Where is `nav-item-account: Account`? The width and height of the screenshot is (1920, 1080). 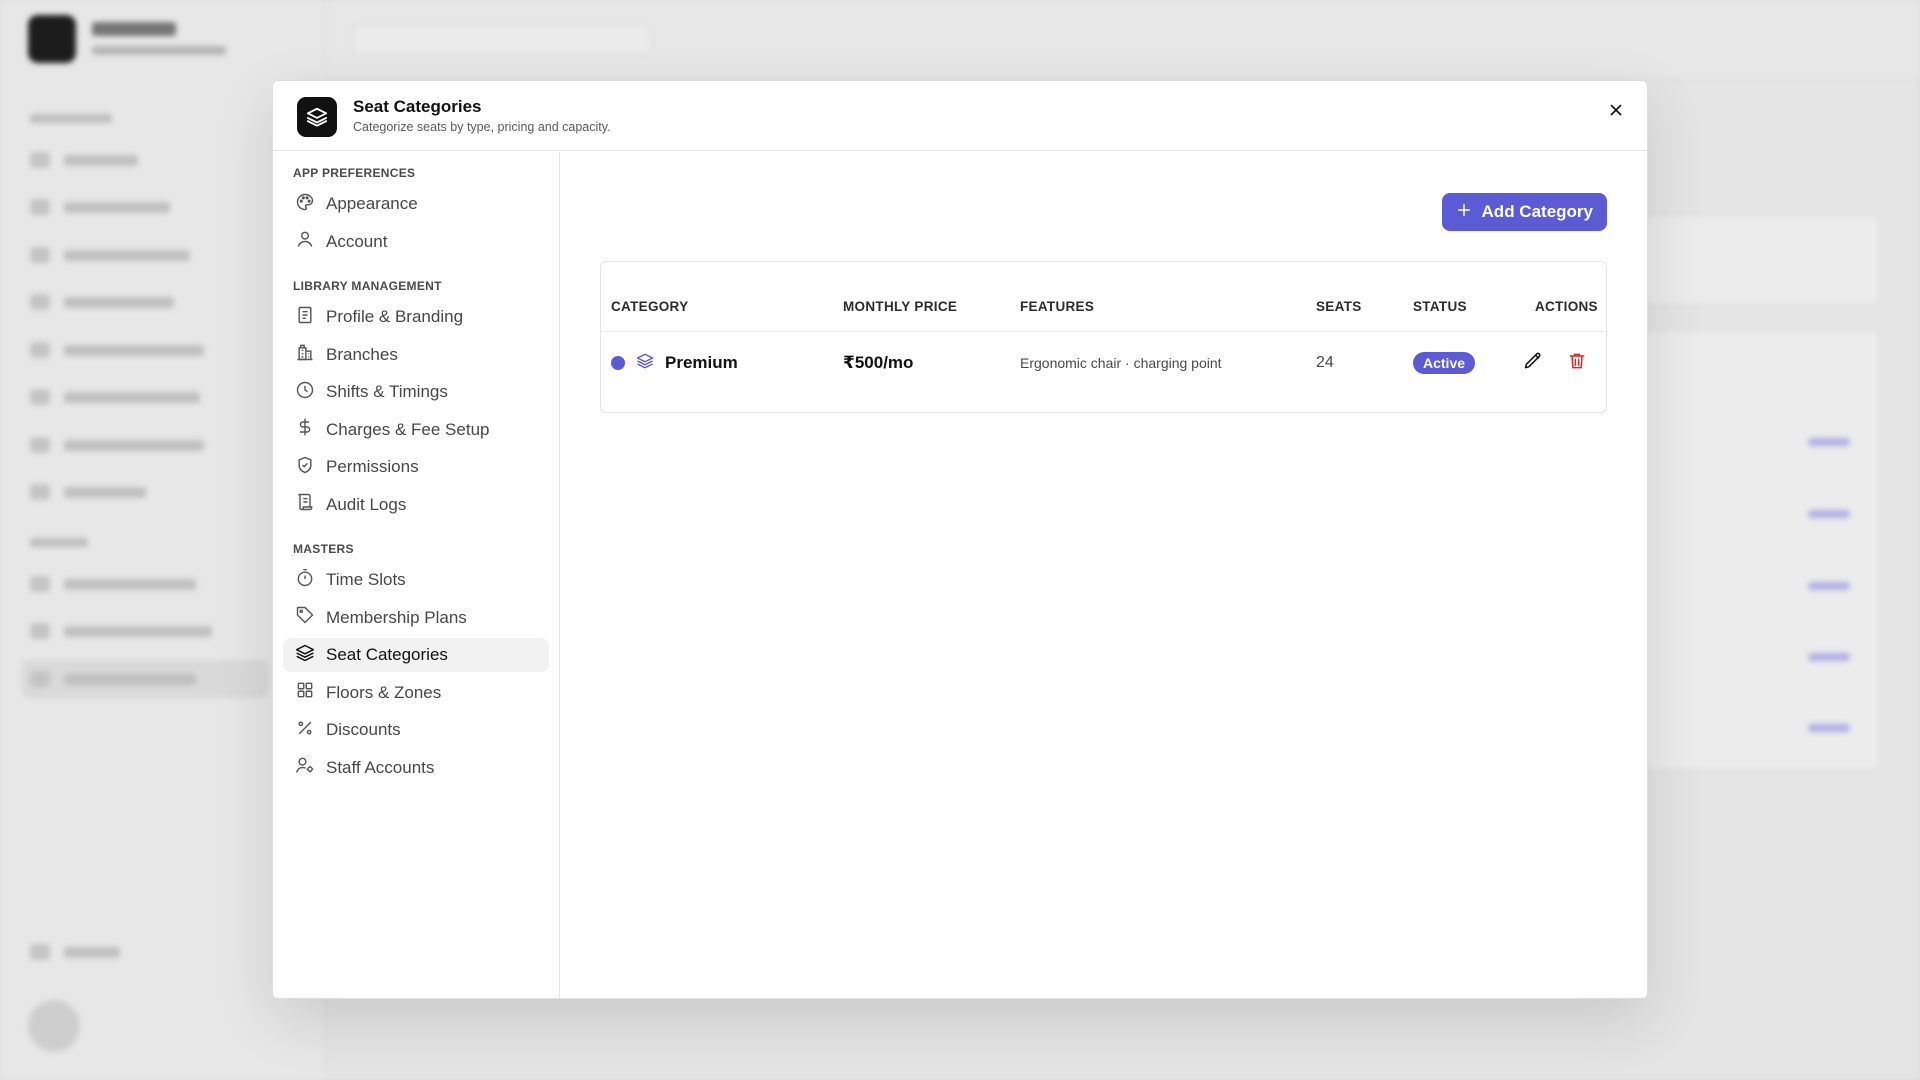
nav-item-account: Account is located at coordinates (416, 242).